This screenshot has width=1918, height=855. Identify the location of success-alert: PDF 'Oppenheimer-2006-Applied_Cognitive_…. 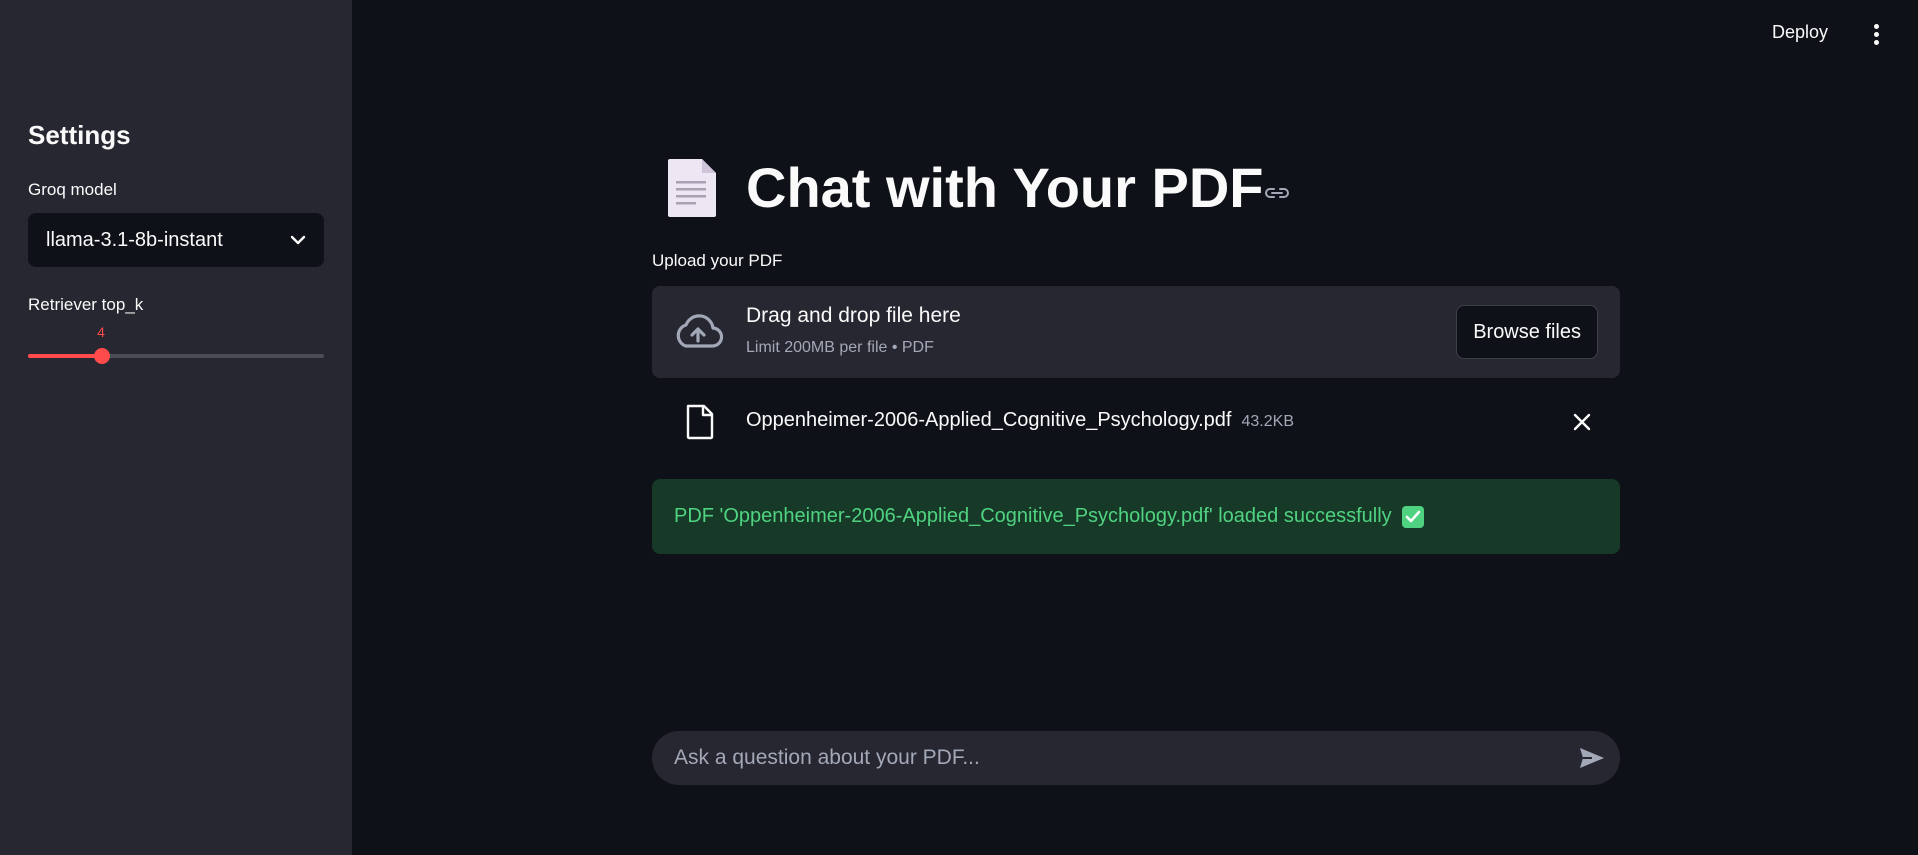
(1136, 516).